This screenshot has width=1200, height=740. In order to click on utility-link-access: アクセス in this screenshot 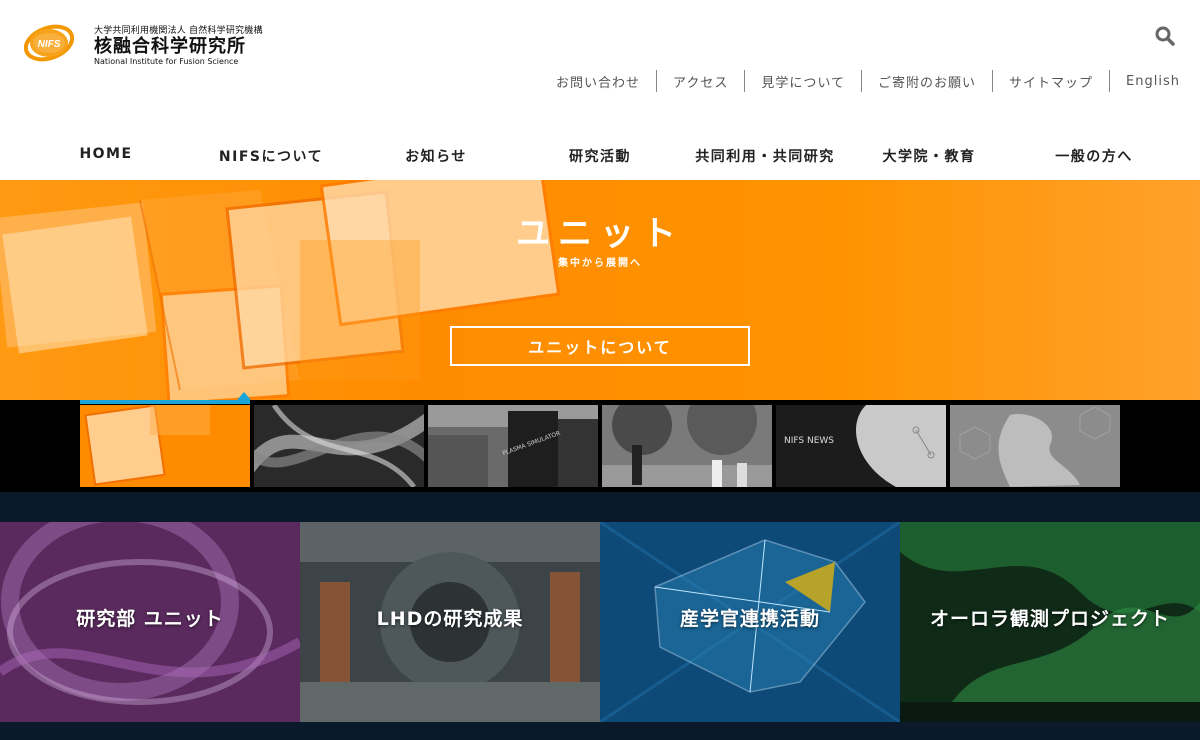, I will do `click(700, 81)`.